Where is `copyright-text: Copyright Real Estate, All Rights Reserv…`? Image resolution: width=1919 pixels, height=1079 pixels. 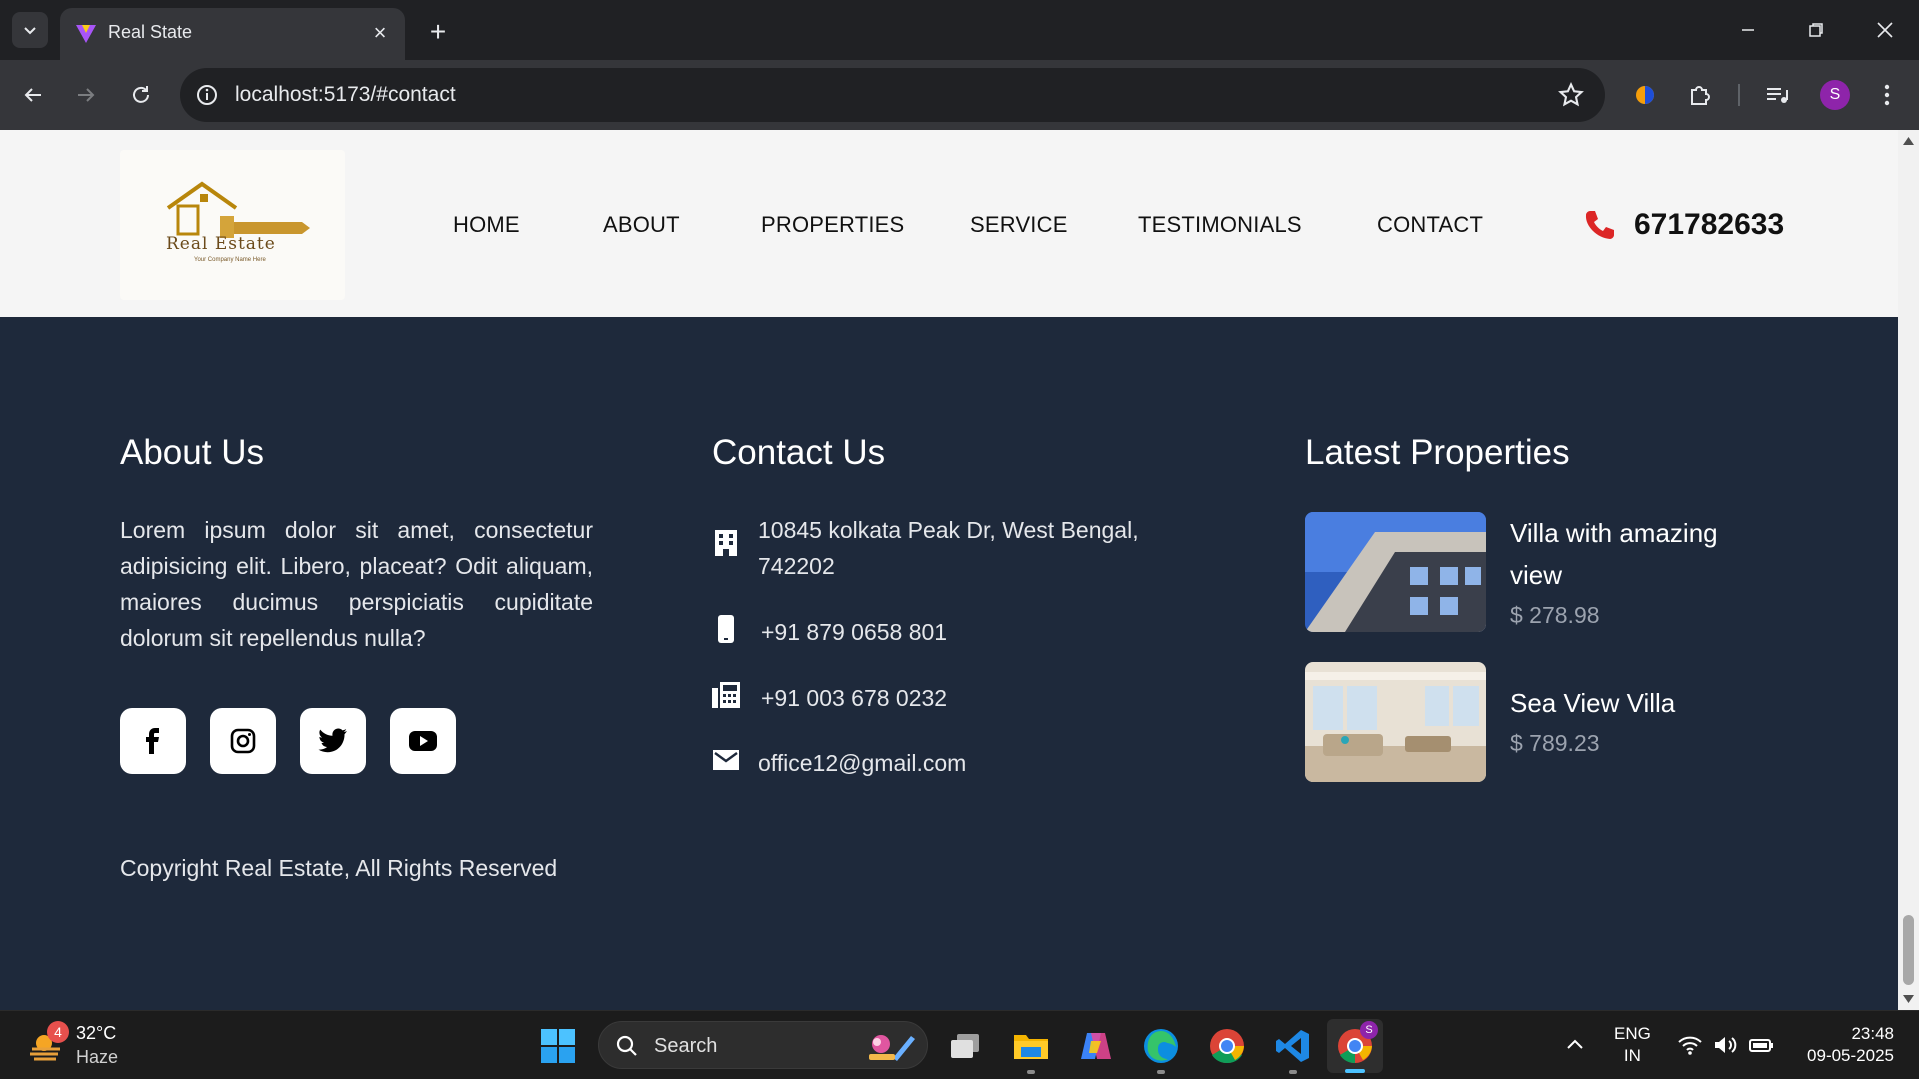
copyright-text: Copyright Real Estate, All Rights Reserv… is located at coordinates (339, 868).